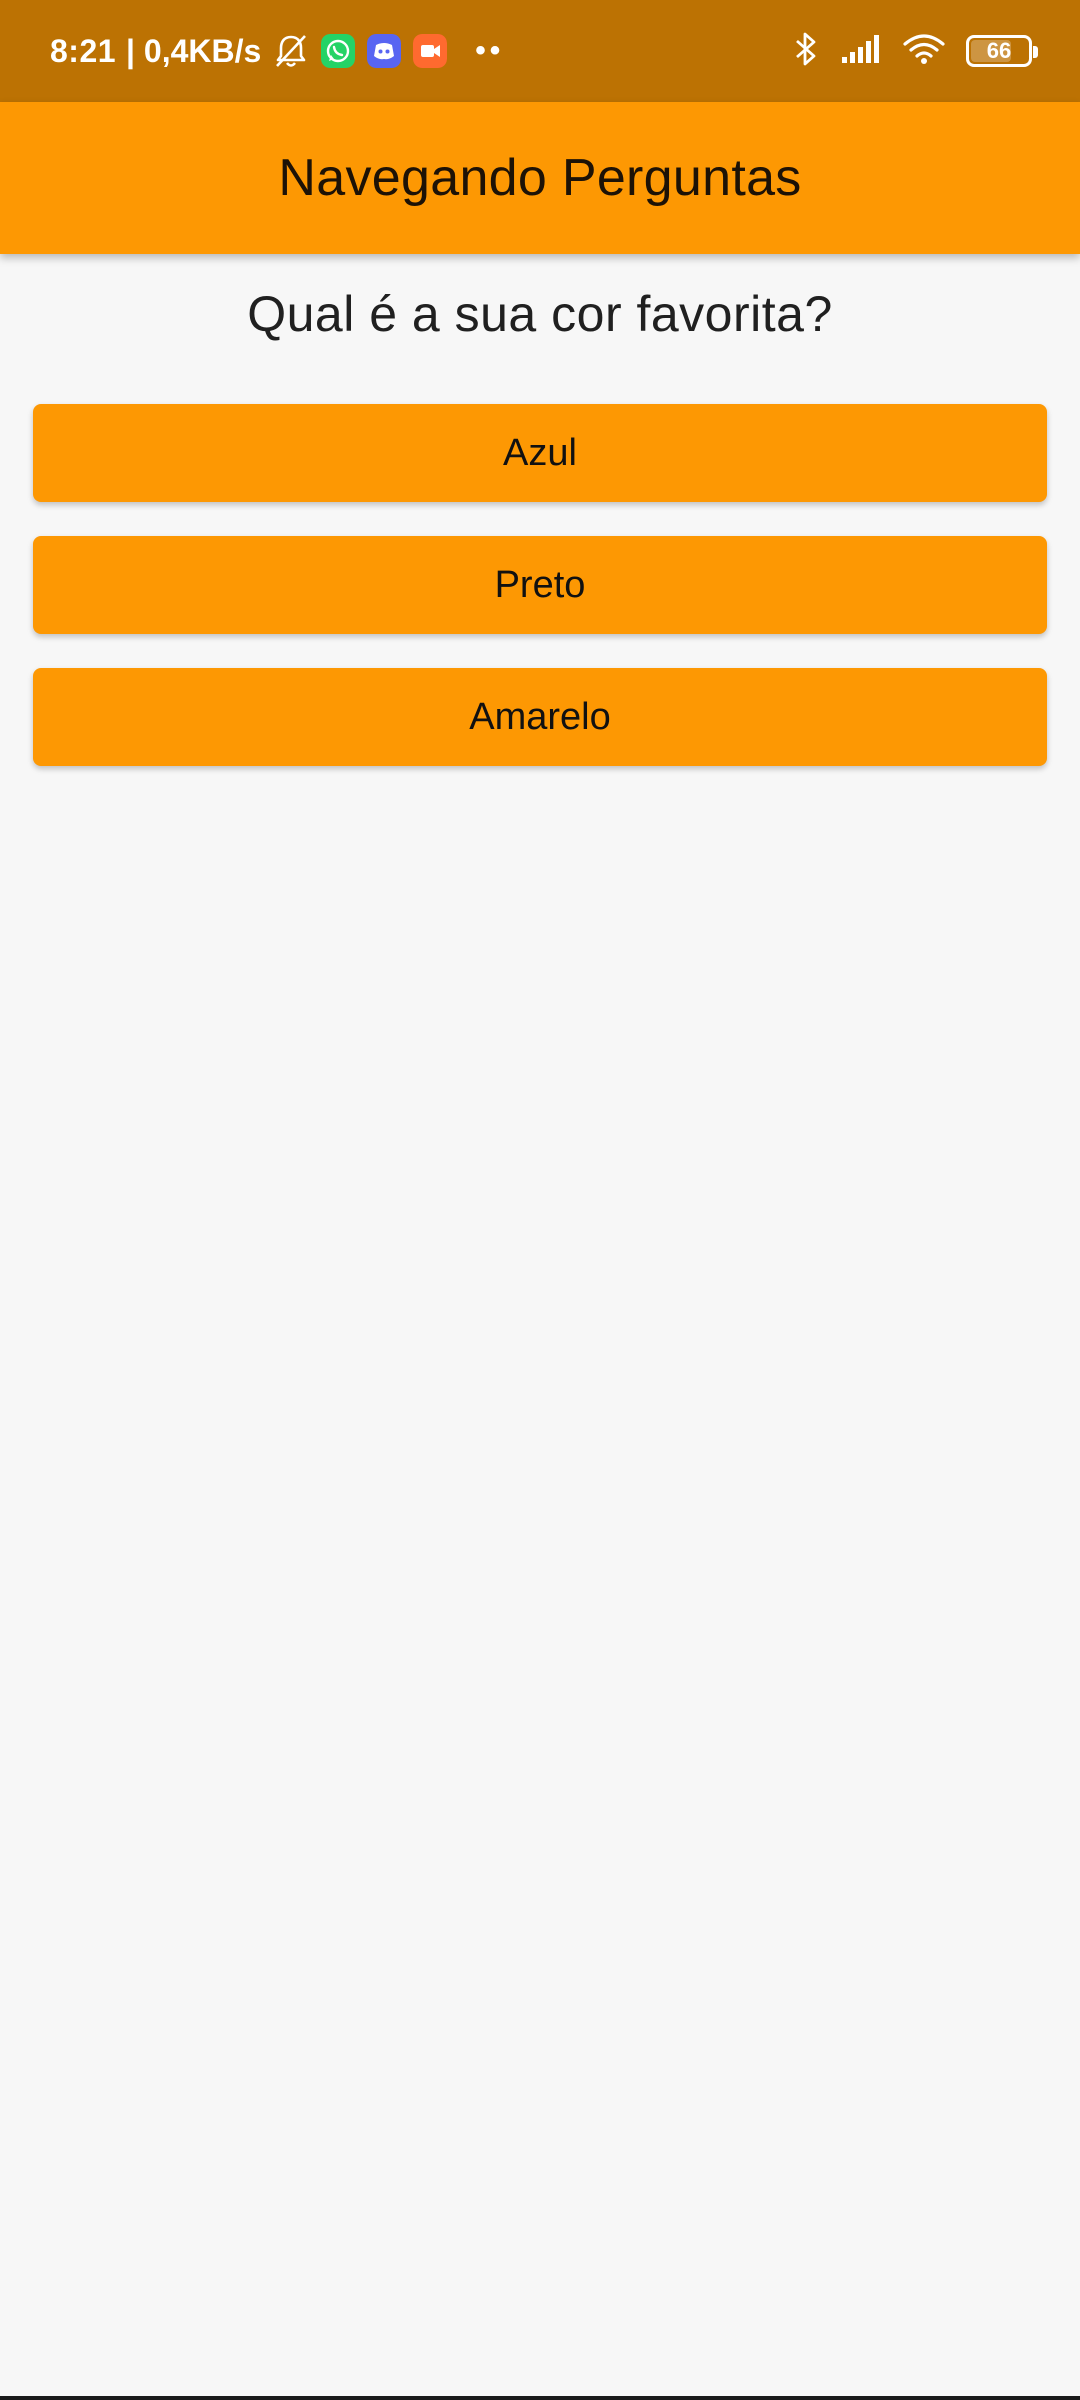 The image size is (1080, 2400). What do you see at coordinates (291, 51) in the screenshot?
I see `bell-off-icon` at bounding box center [291, 51].